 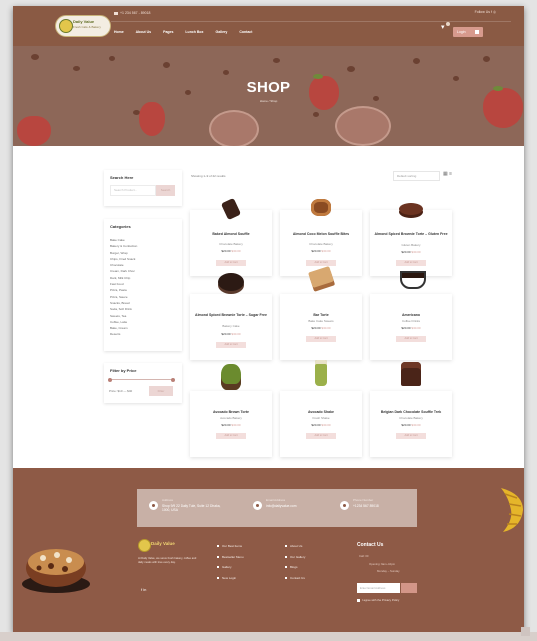 I want to click on cart-badge, so click(x=448, y=24).